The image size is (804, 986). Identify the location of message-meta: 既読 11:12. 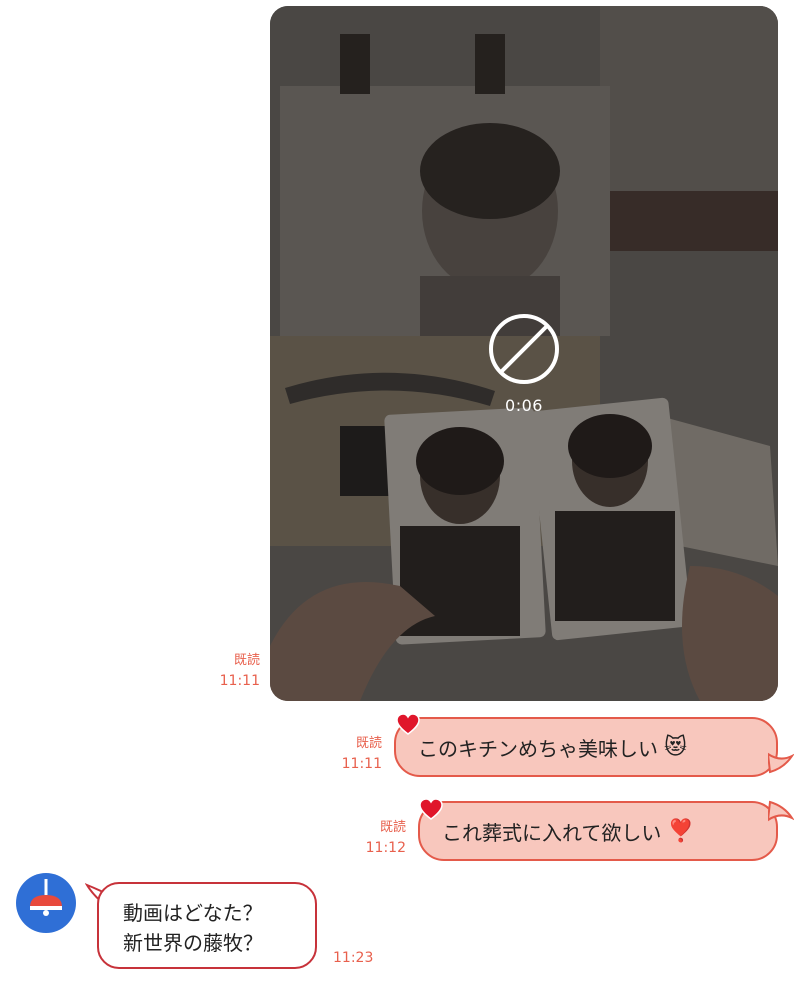
(383, 838).